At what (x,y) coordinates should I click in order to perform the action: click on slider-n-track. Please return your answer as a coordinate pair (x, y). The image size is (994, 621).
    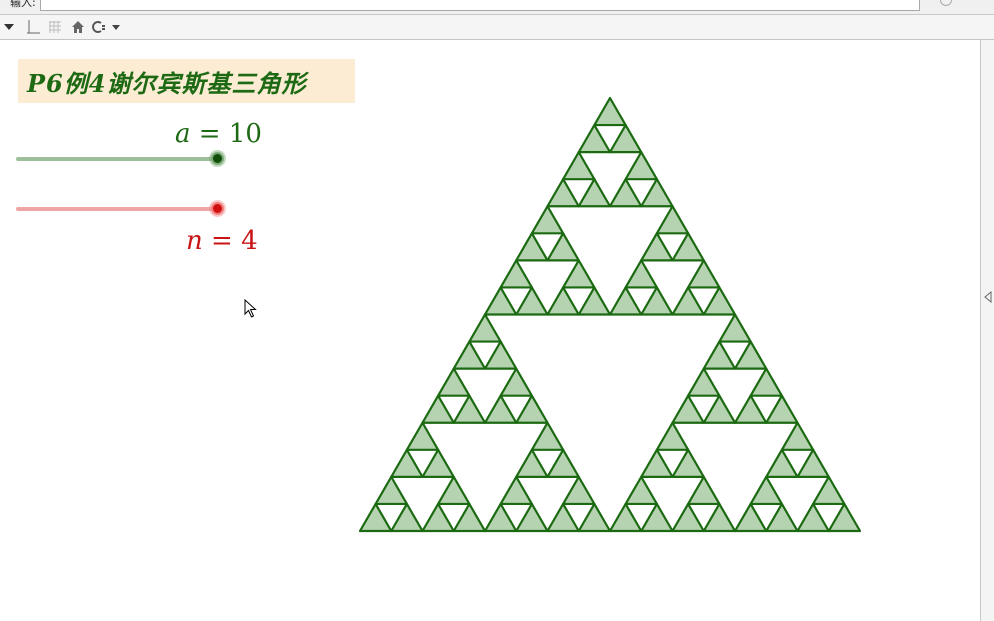
    Looking at the image, I should click on (117, 209).